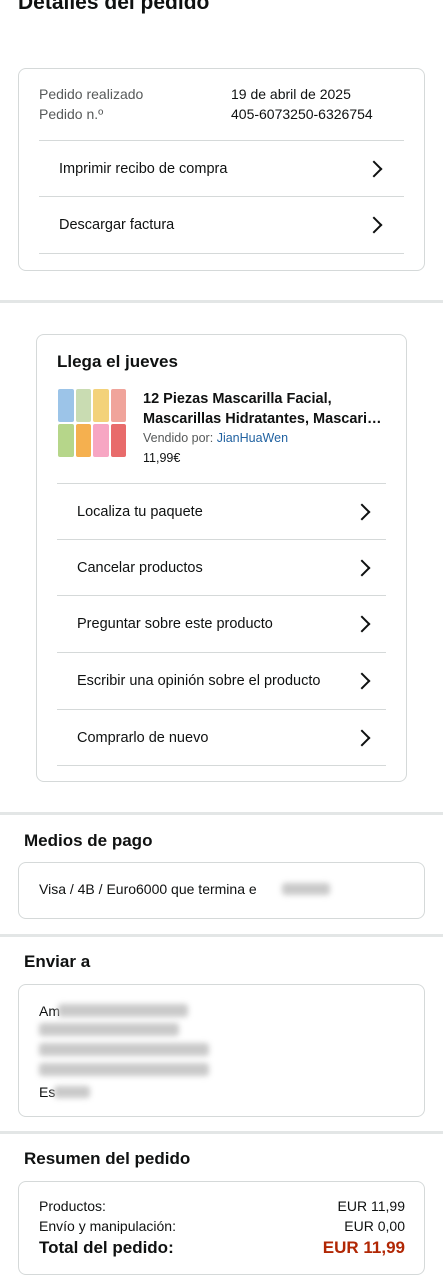 The image size is (443, 1280). Describe the element at coordinates (199, 681) in the screenshot. I see `write-review-label: Escribir una opinión sobre el producto` at that location.